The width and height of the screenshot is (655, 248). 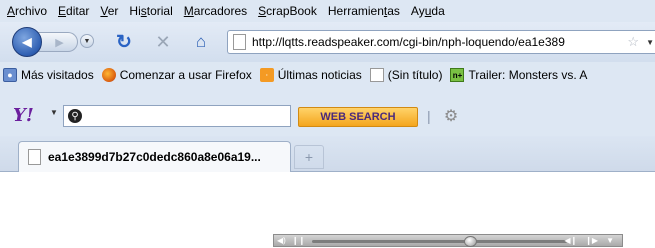 What do you see at coordinates (528, 75) in the screenshot?
I see `bookmark-label: Trailer: Monsters vs. A` at bounding box center [528, 75].